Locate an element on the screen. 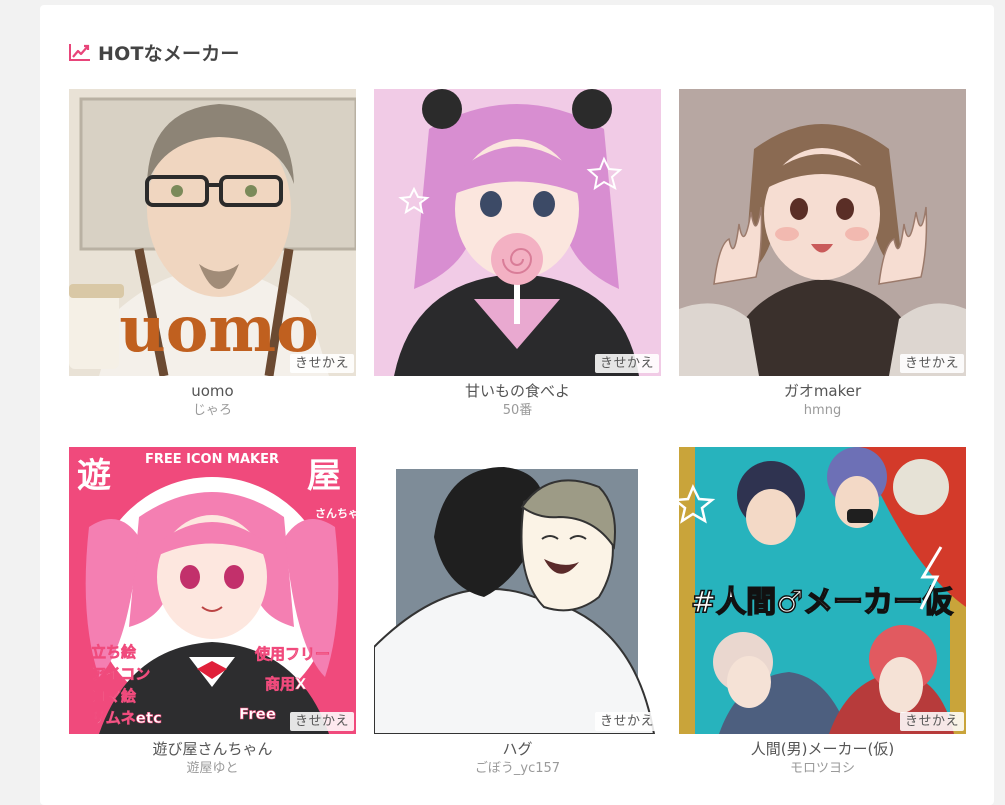 The width and height of the screenshot is (1005, 805). maker-author: モロツヨシ is located at coordinates (822, 769).